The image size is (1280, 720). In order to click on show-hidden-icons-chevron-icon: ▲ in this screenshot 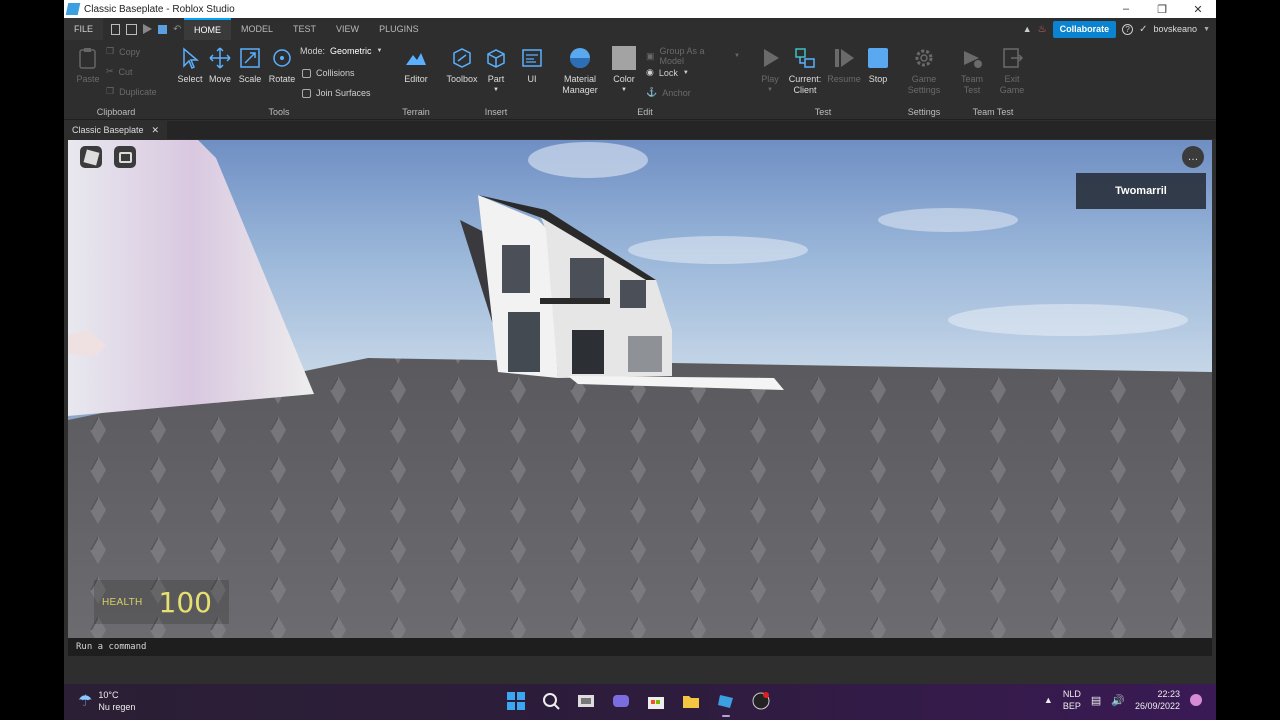, I will do `click(1048, 700)`.